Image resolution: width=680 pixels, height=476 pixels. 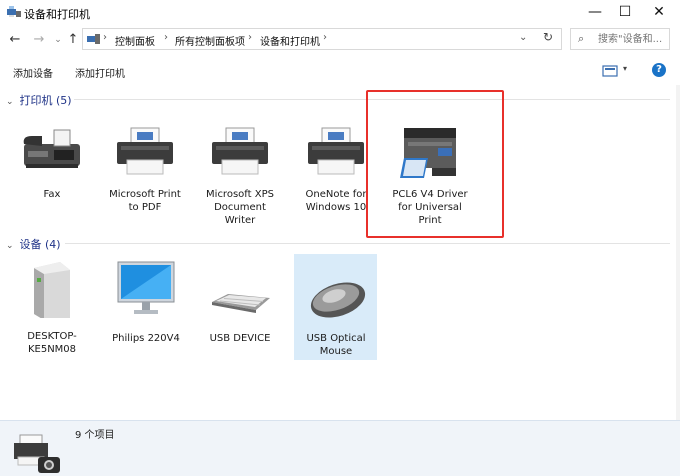 I want to click on device-label: USB DEVICE, so click(x=240, y=338).